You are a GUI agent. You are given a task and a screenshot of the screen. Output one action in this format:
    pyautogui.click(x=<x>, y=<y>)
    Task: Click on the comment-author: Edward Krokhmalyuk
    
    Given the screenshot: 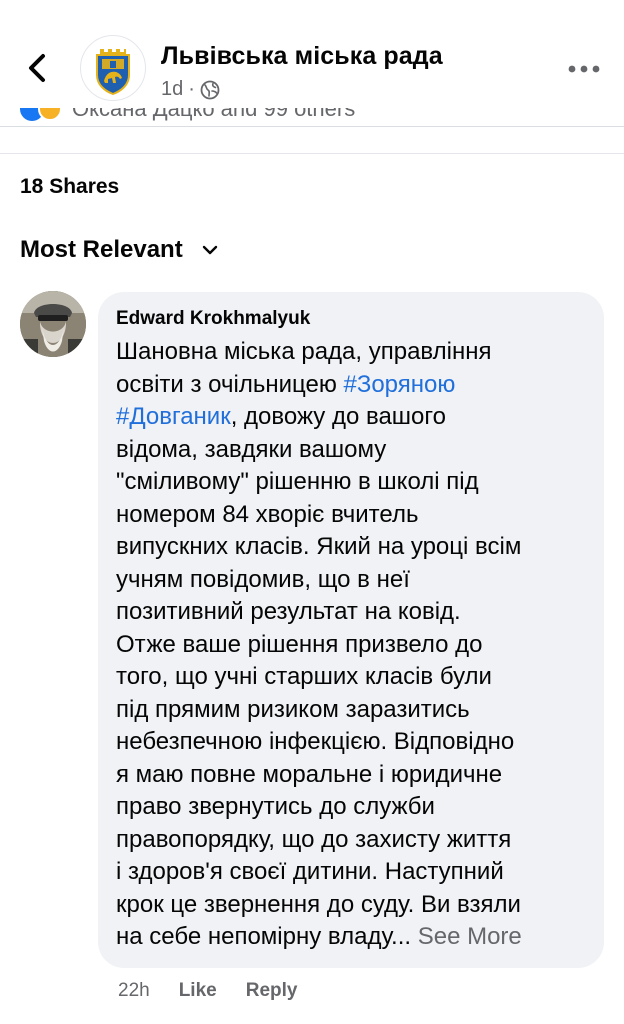 What is the action you would take?
    pyautogui.click(x=351, y=319)
    